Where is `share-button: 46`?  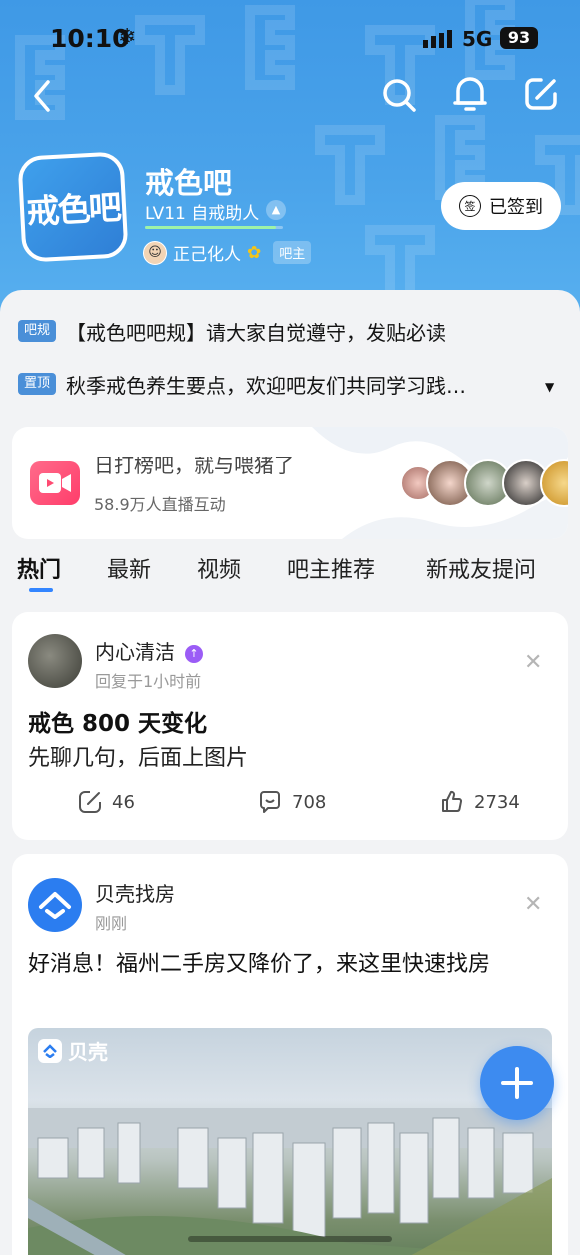
share-button: 46 is located at coordinates (106, 802).